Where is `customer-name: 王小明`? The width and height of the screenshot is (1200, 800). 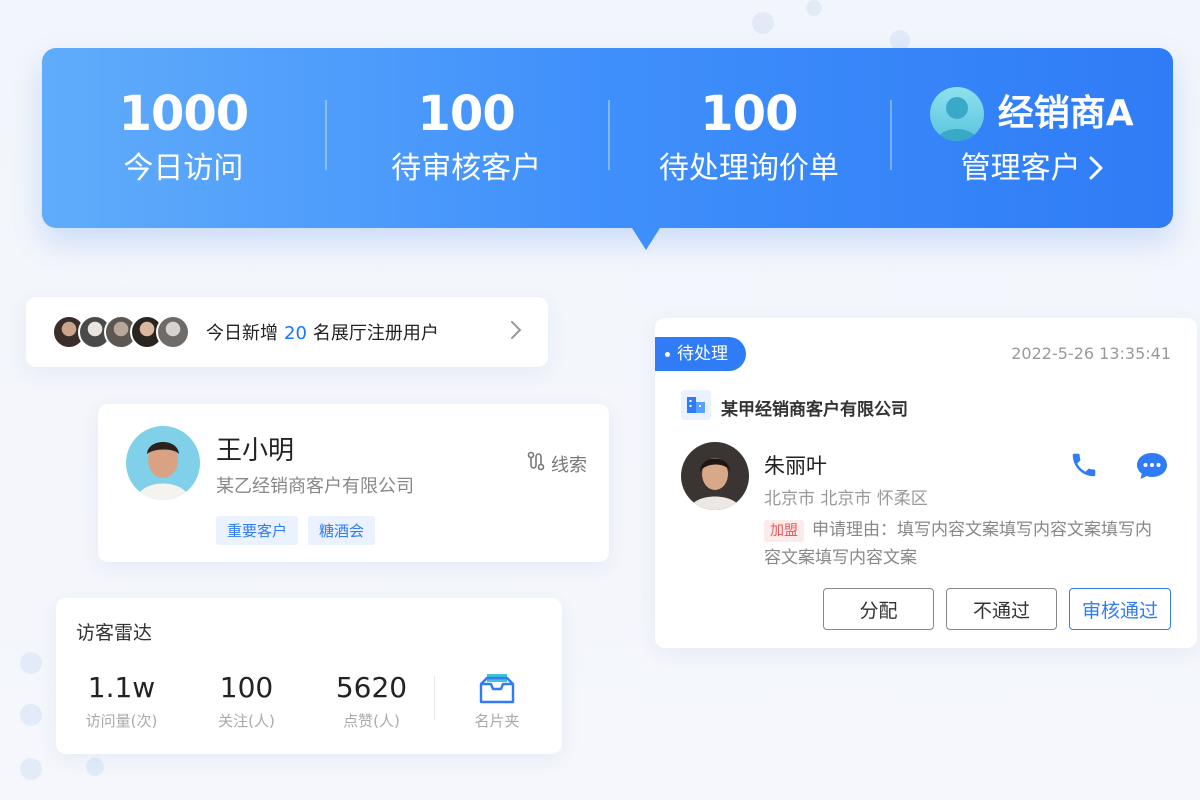 customer-name: 王小明 is located at coordinates (255, 451).